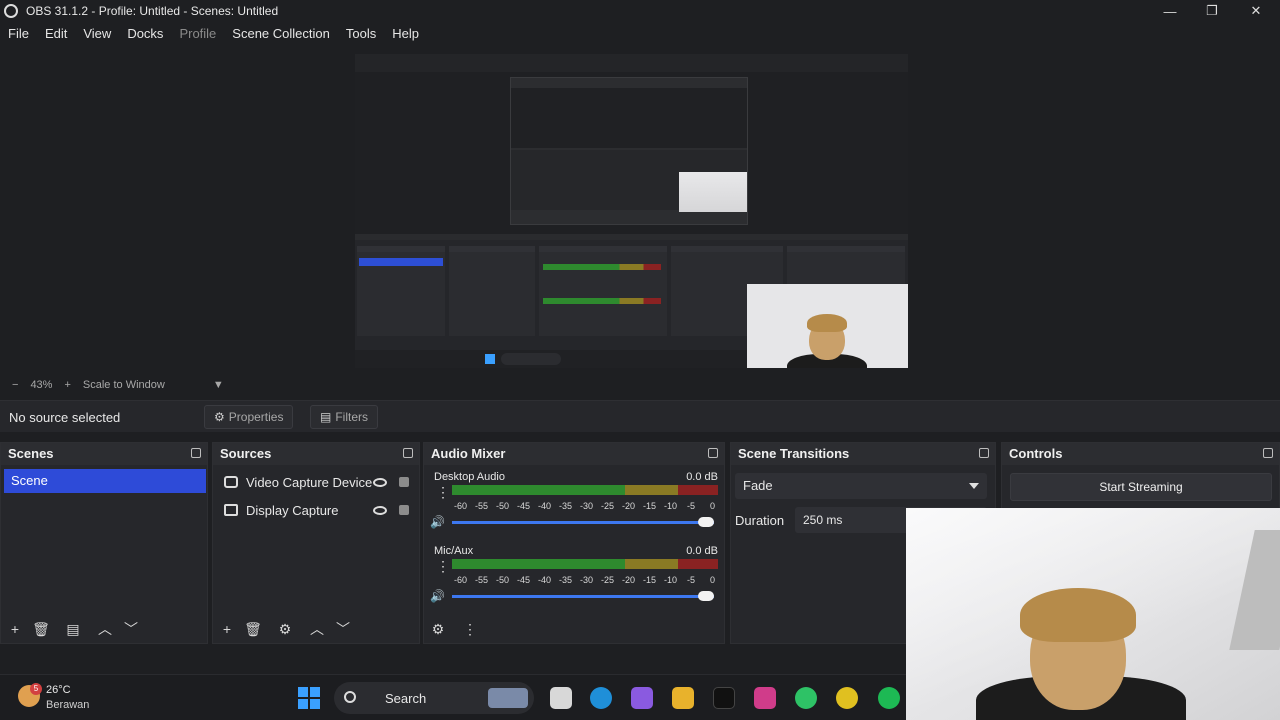 The height and width of the screenshot is (720, 1280). What do you see at coordinates (758, 485) in the screenshot?
I see `transition-value: Fade` at bounding box center [758, 485].